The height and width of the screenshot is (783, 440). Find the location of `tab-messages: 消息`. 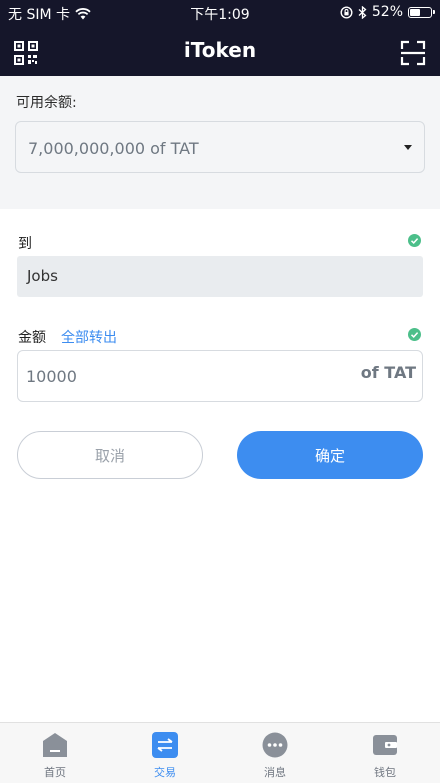

tab-messages: 消息 is located at coordinates (275, 753).